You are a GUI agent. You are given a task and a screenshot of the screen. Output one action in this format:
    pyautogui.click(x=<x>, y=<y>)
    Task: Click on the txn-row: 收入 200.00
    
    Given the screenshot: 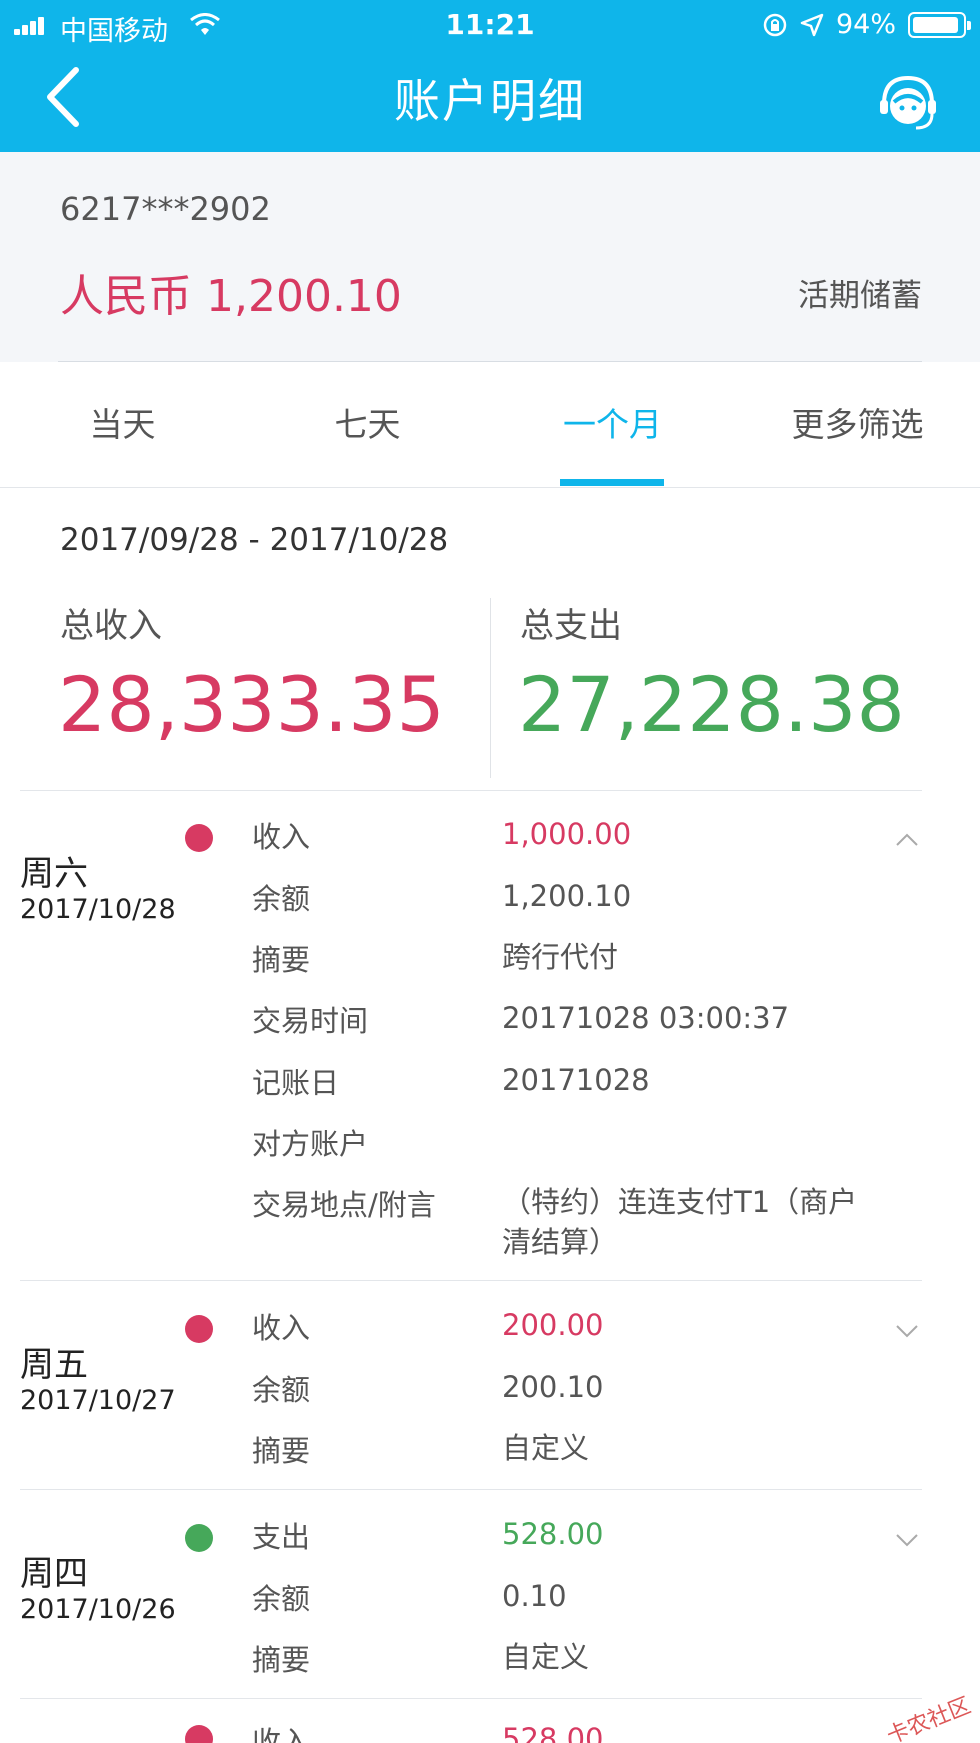 What is the action you would take?
    pyautogui.click(x=572, y=1325)
    